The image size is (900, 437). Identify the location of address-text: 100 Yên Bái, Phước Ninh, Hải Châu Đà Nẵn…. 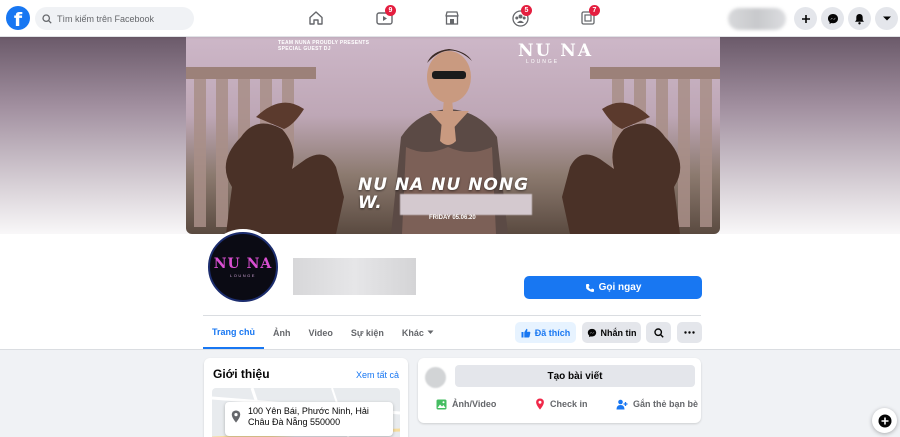
(308, 417).